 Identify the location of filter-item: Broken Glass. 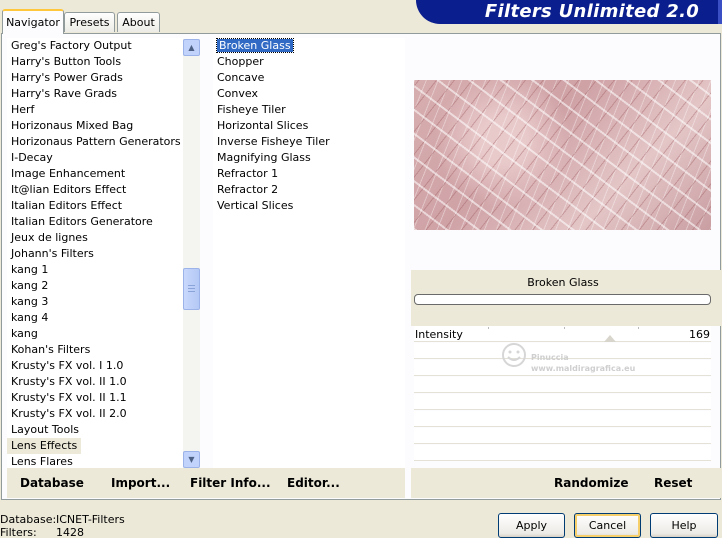
(309, 46).